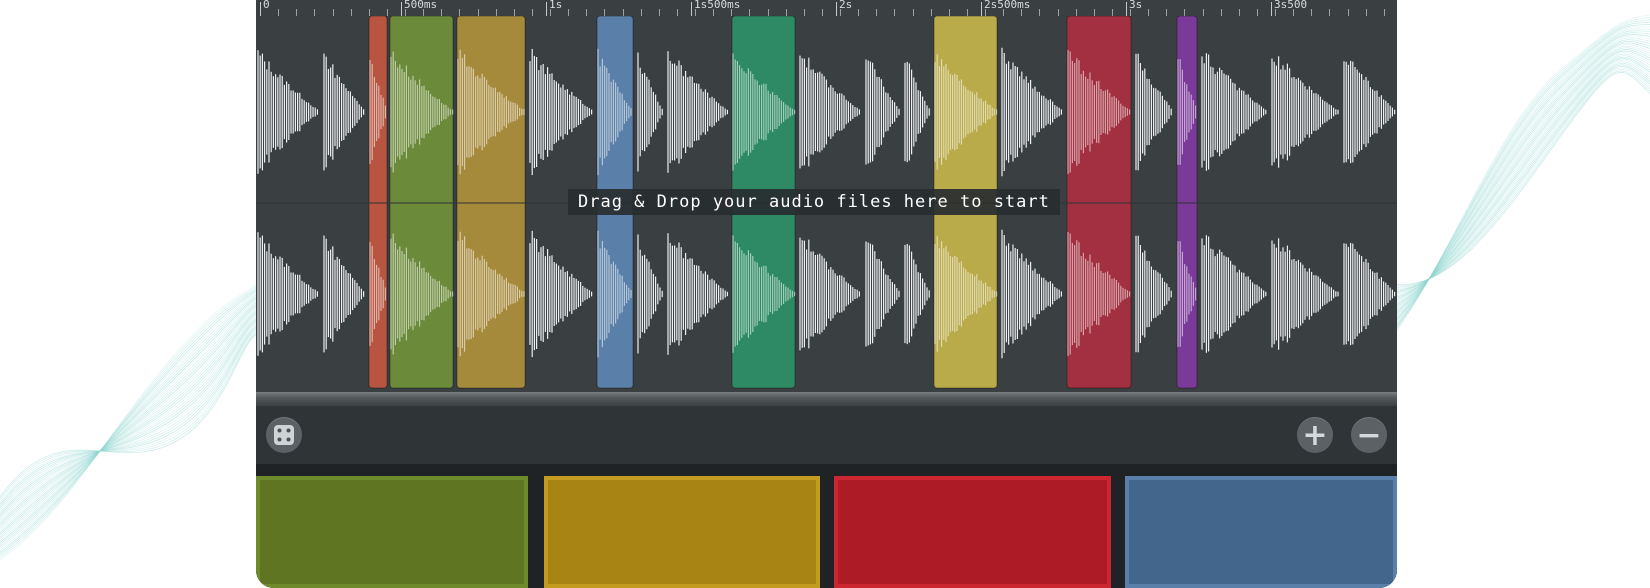  Describe the element at coordinates (826, 8) in the screenshot. I see `time-ruler: 0 500ms 1s 1s500ms 2s 2s500ms 3s 3s500` at that location.